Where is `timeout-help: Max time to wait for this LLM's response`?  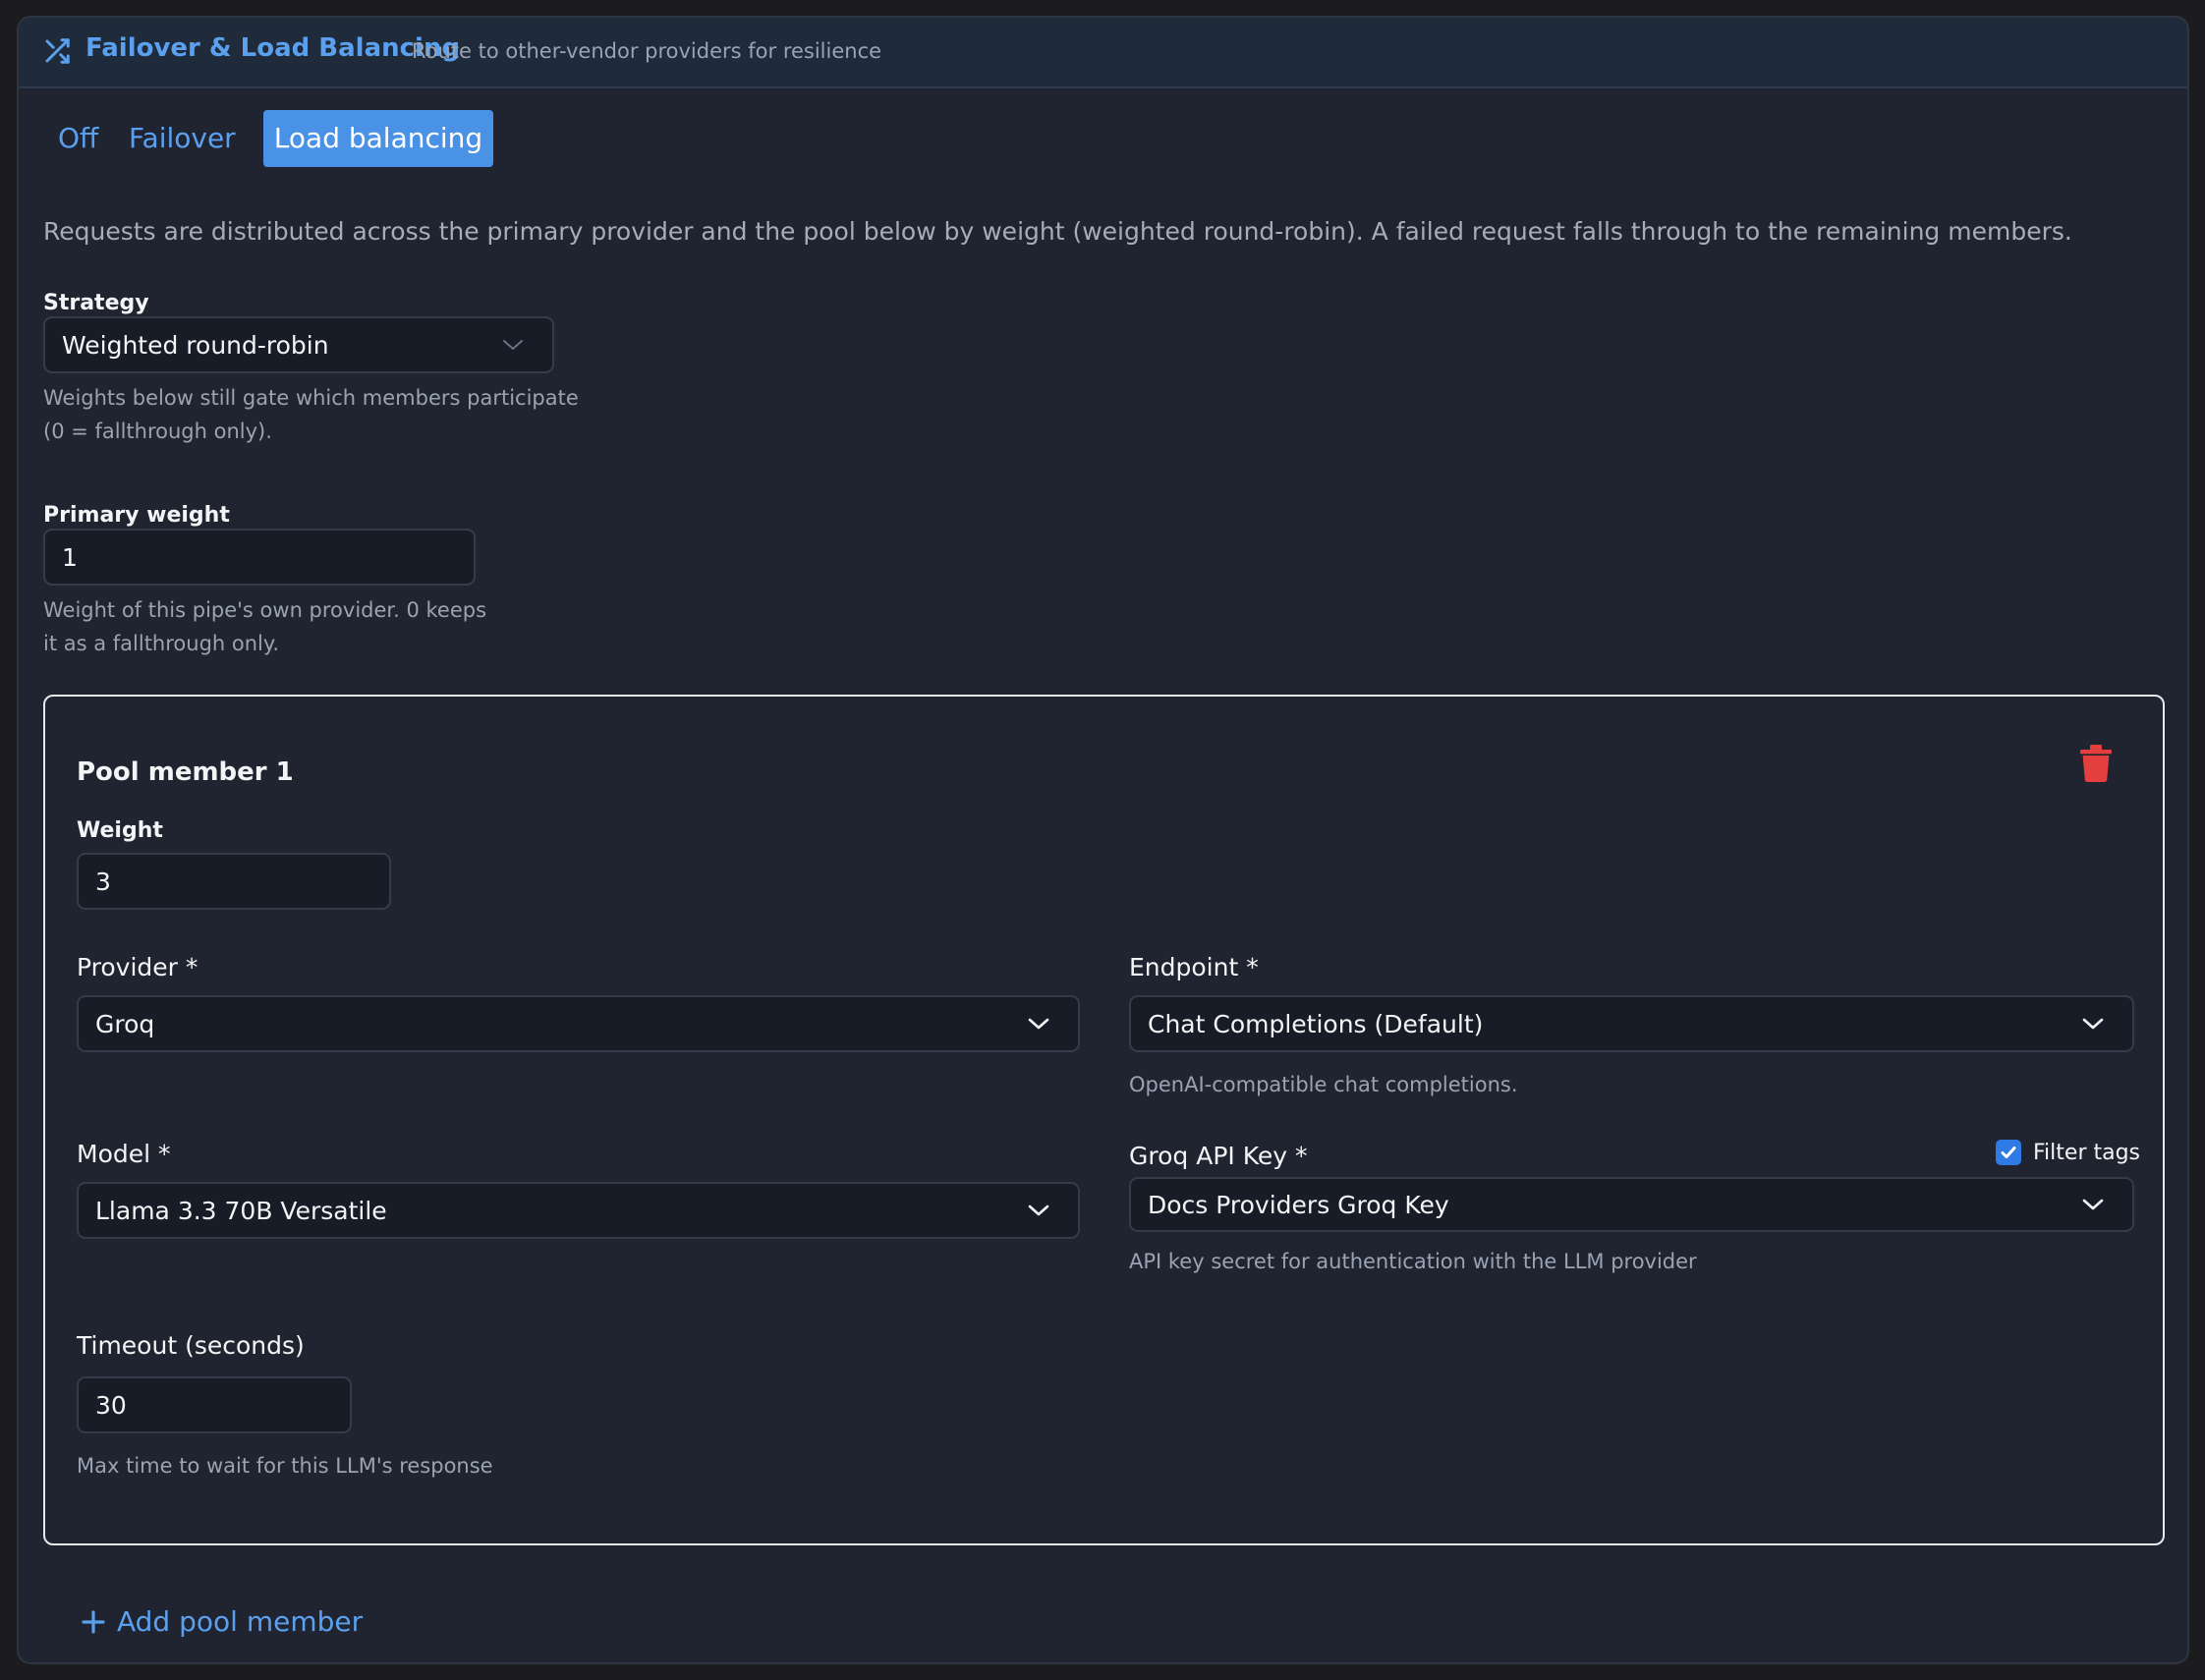
timeout-help: Max time to wait for this LLM's response is located at coordinates (285, 1466).